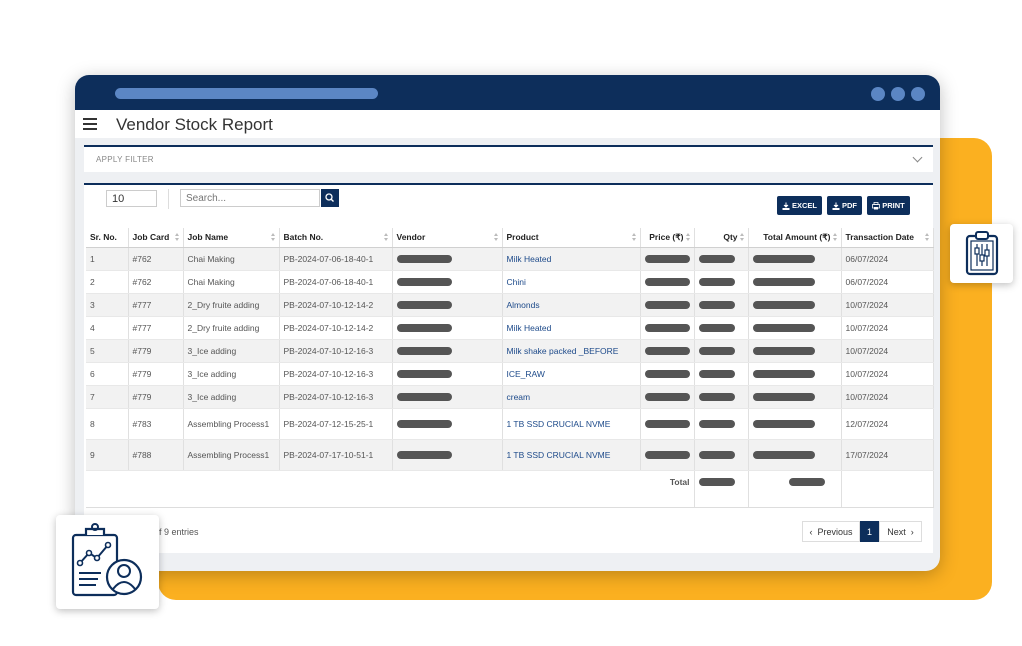 This screenshot has height=646, width=1022. What do you see at coordinates (887, 489) in the screenshot?
I see `total-empty-cell` at bounding box center [887, 489].